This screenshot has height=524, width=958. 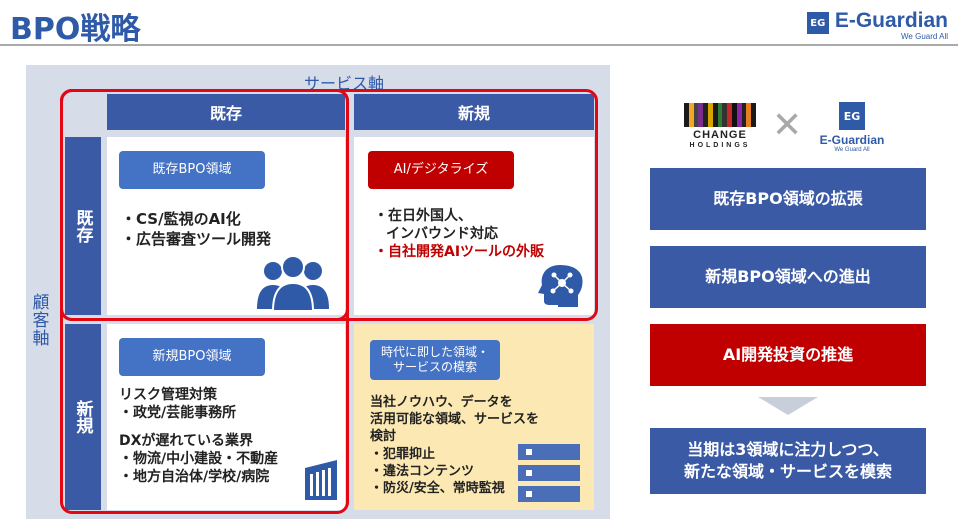 What do you see at coordinates (720, 135) in the screenshot?
I see `change-logo-text: CHANGE` at bounding box center [720, 135].